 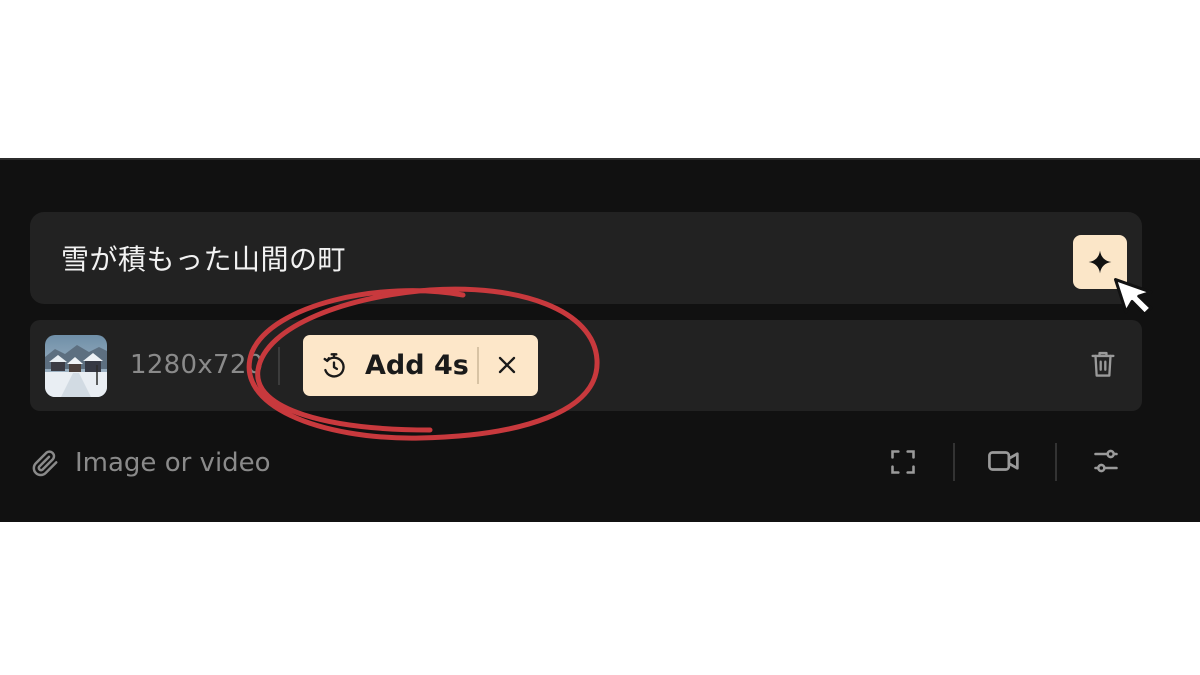 I want to click on resolution-label: 1280x720, so click(x=197, y=365).